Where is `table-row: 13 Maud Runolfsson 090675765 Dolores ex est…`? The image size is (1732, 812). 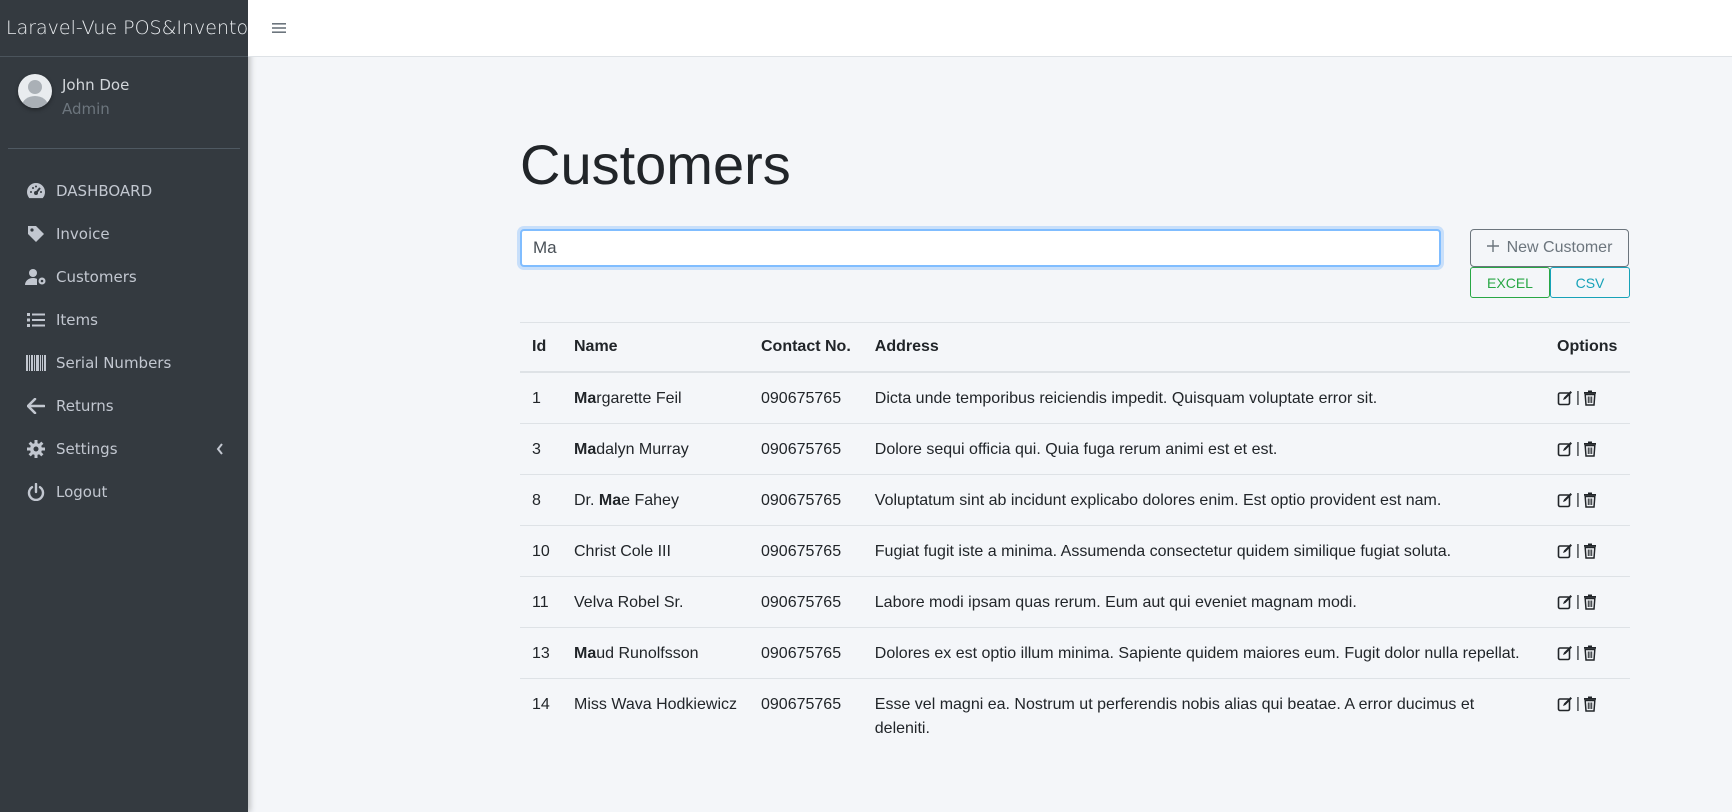
table-row: 13 Maud Runolfsson 090675765 Dolores ex est… is located at coordinates (1075, 652).